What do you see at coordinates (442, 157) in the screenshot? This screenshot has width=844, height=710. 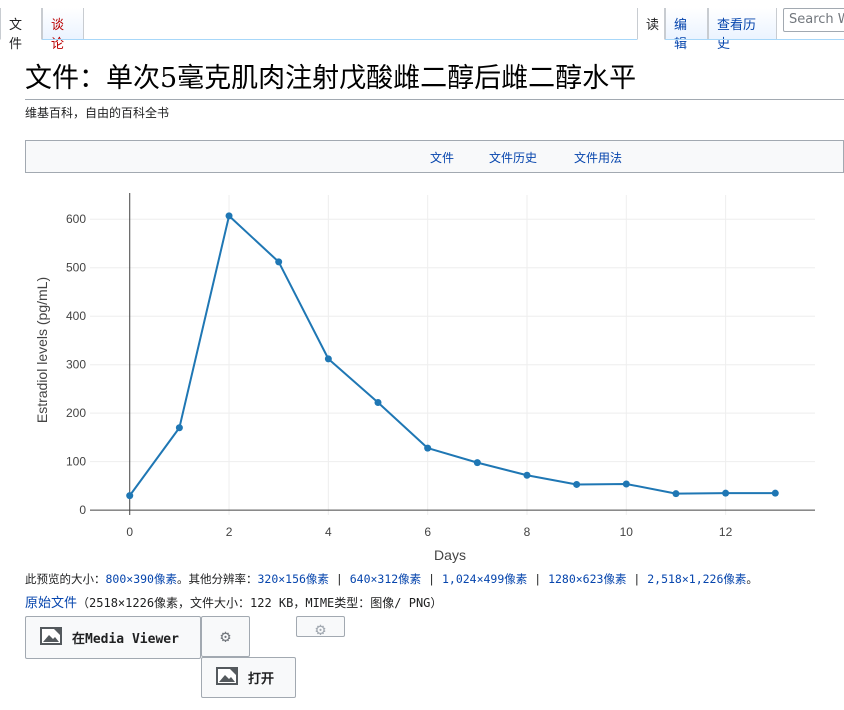 I see `toc-link-file: 文件` at bounding box center [442, 157].